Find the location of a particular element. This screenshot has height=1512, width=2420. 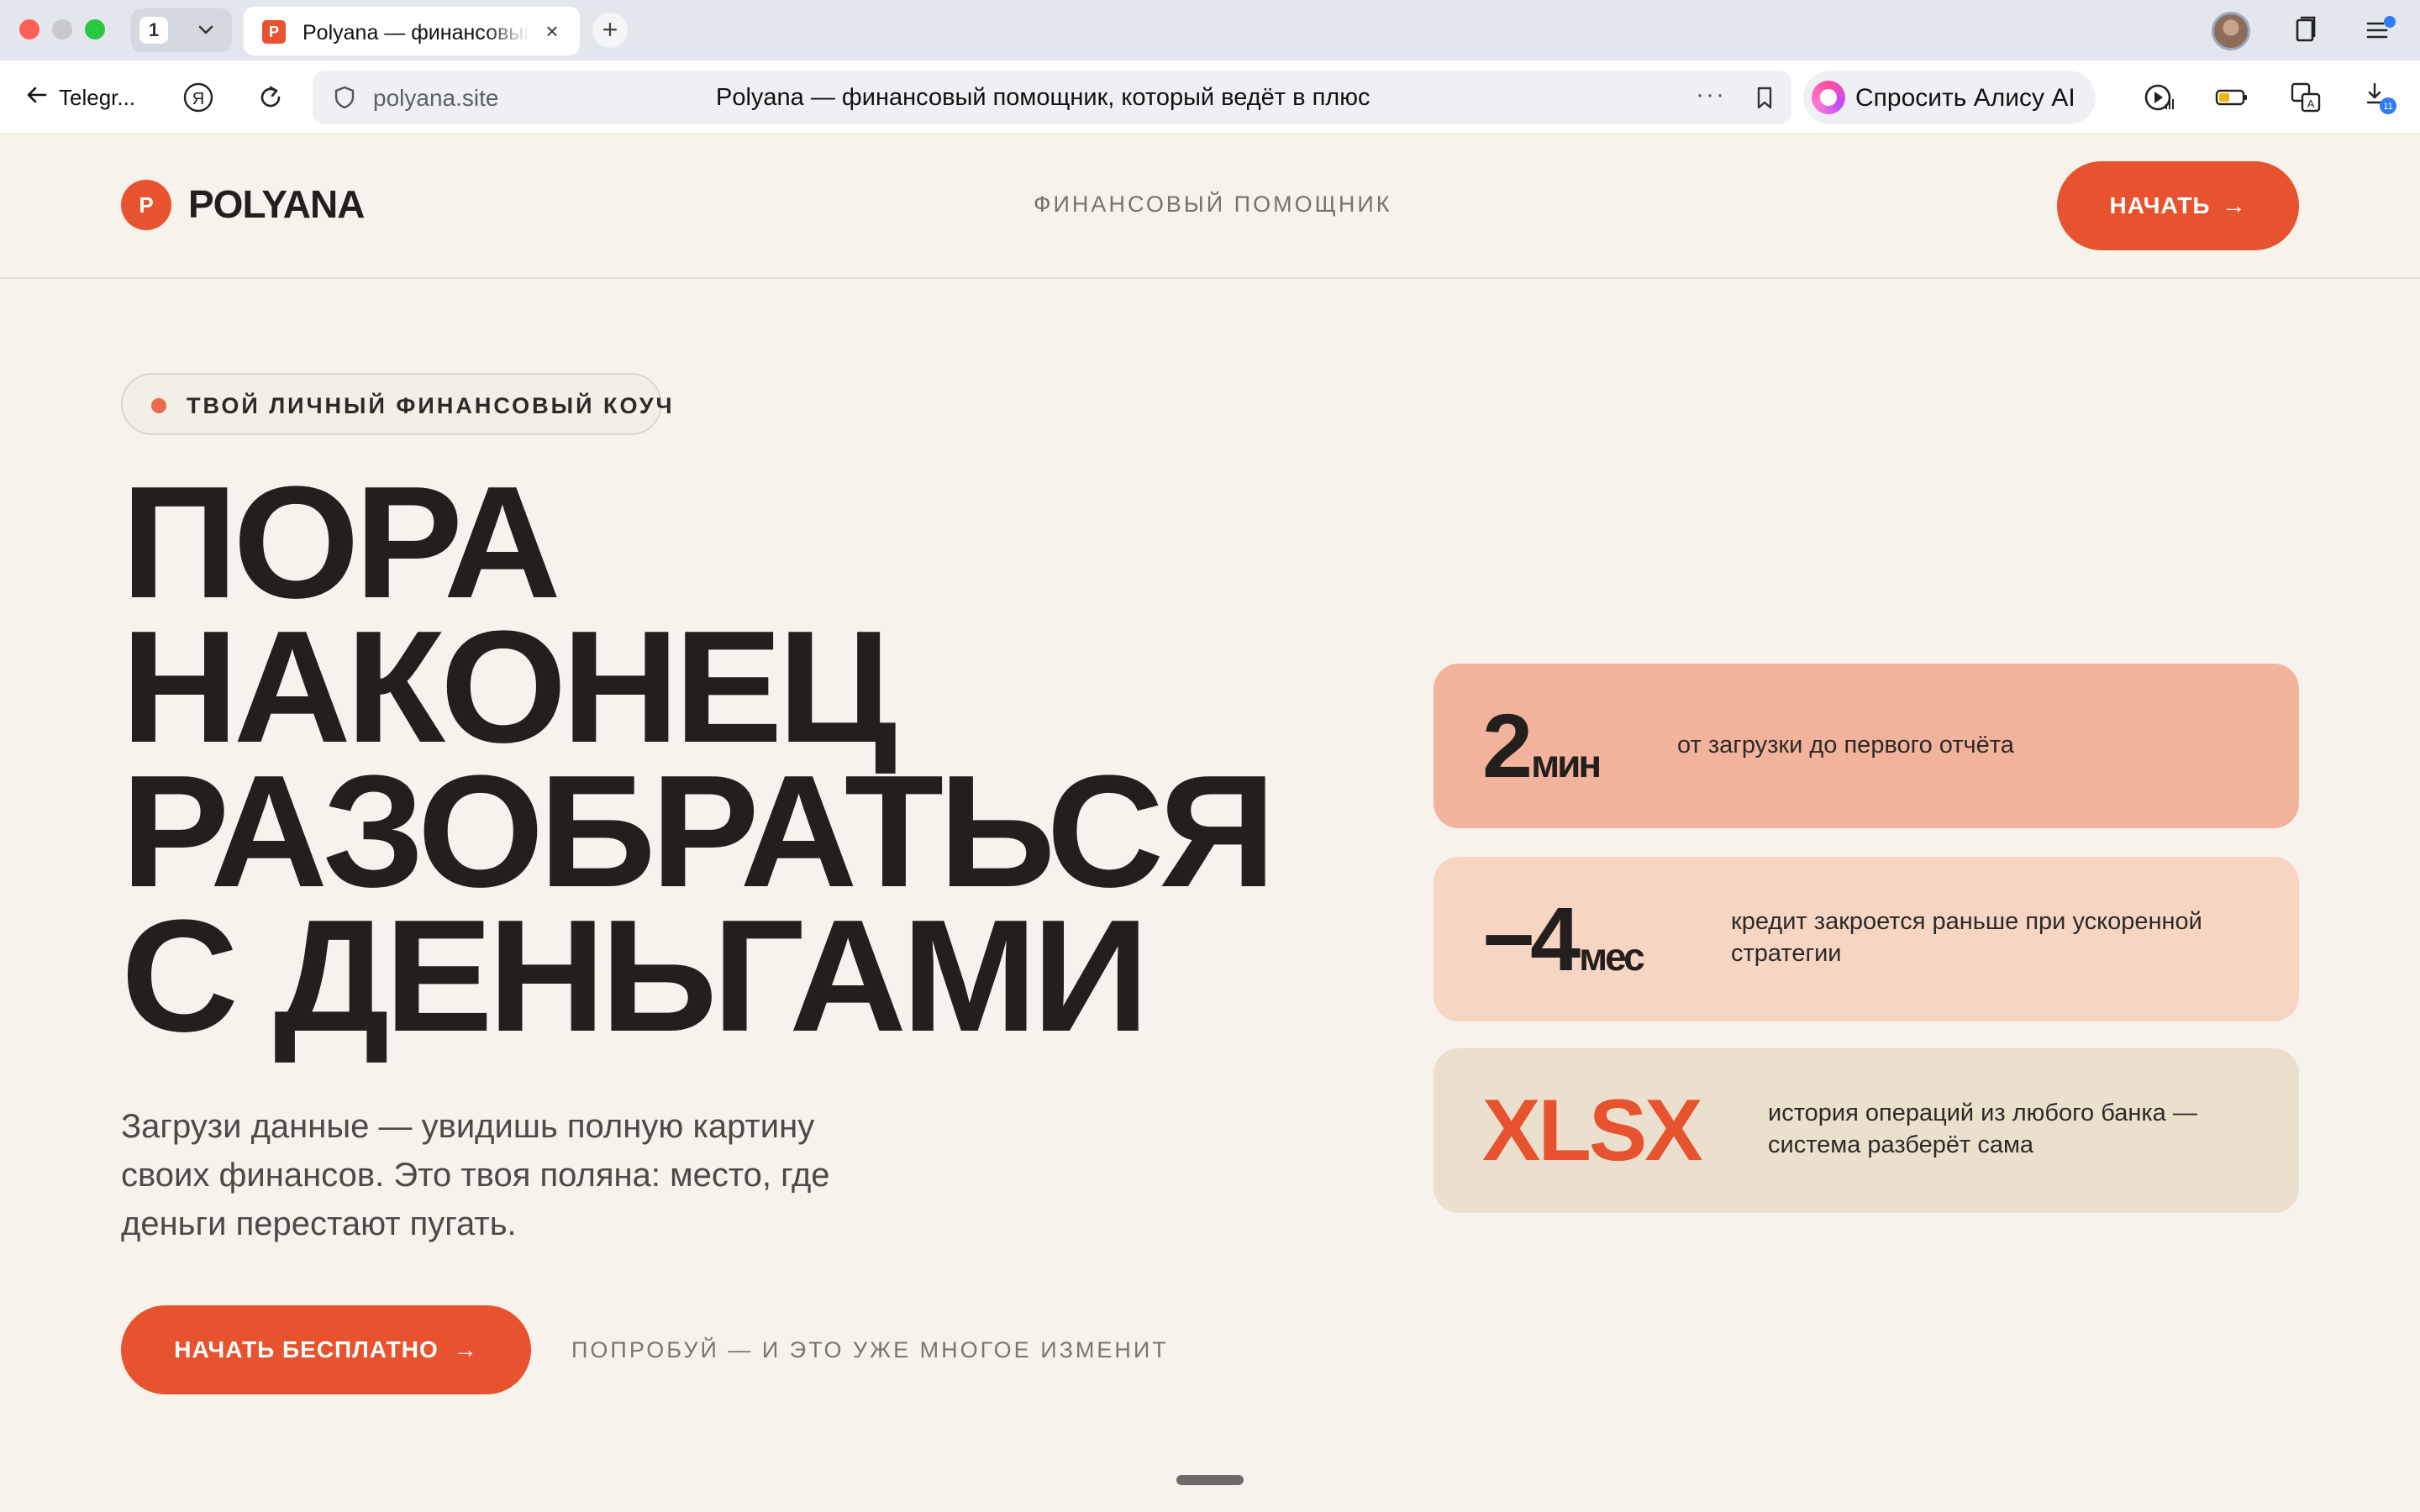

downloads-icon: 11 is located at coordinates (2380, 97).